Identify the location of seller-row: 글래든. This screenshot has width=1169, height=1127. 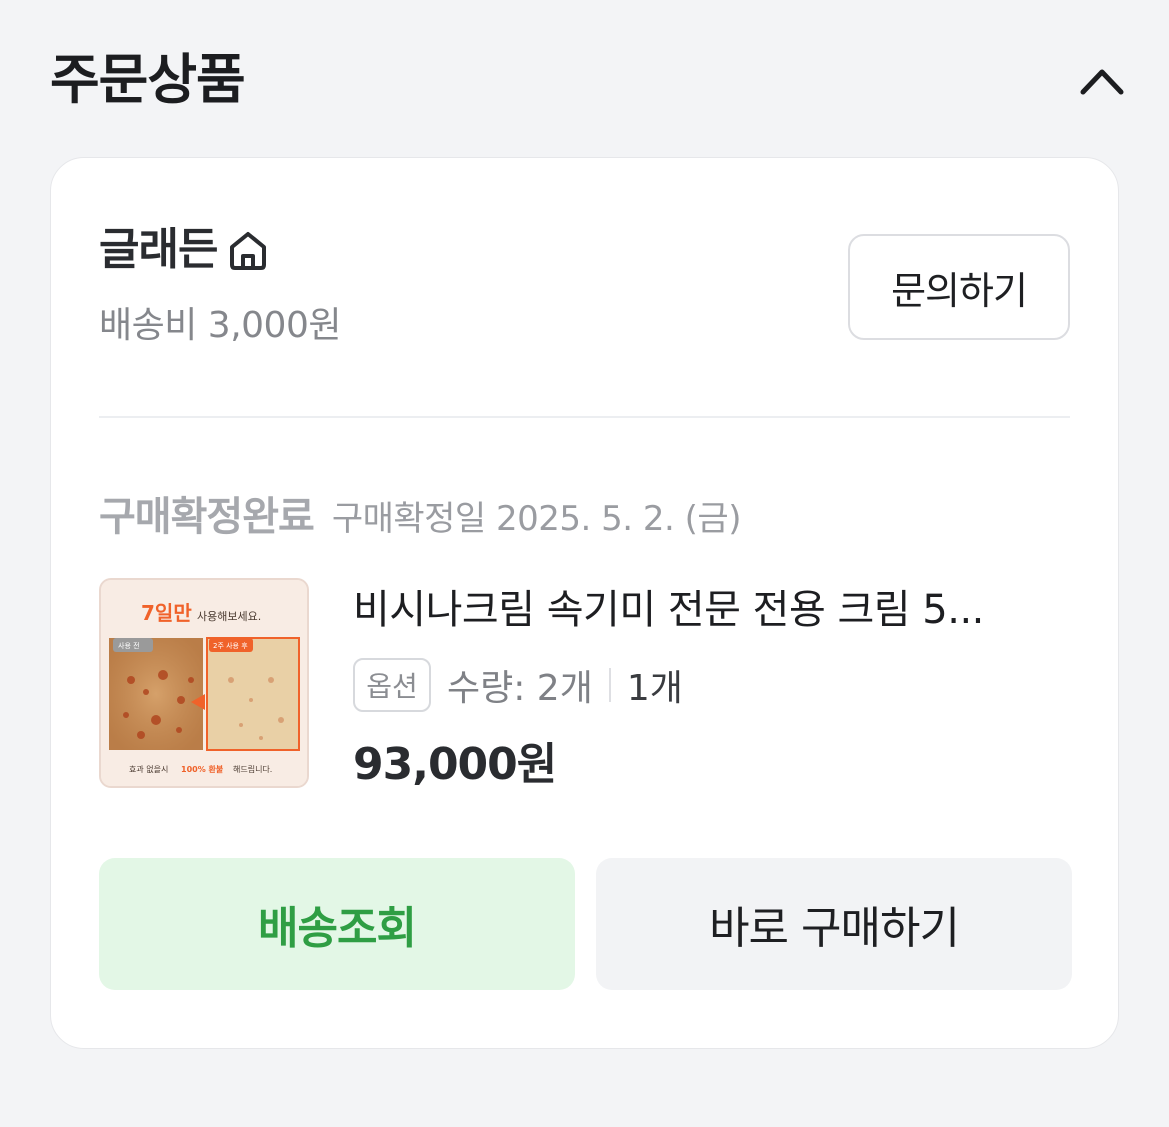
(185, 250).